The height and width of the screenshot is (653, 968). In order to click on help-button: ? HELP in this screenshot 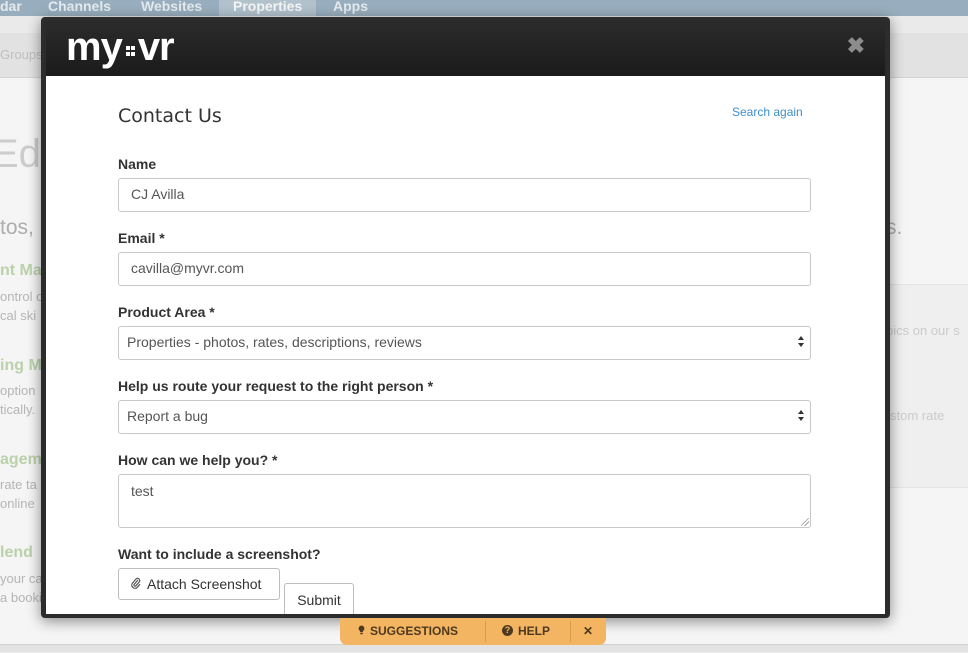, I will do `click(526, 631)`.